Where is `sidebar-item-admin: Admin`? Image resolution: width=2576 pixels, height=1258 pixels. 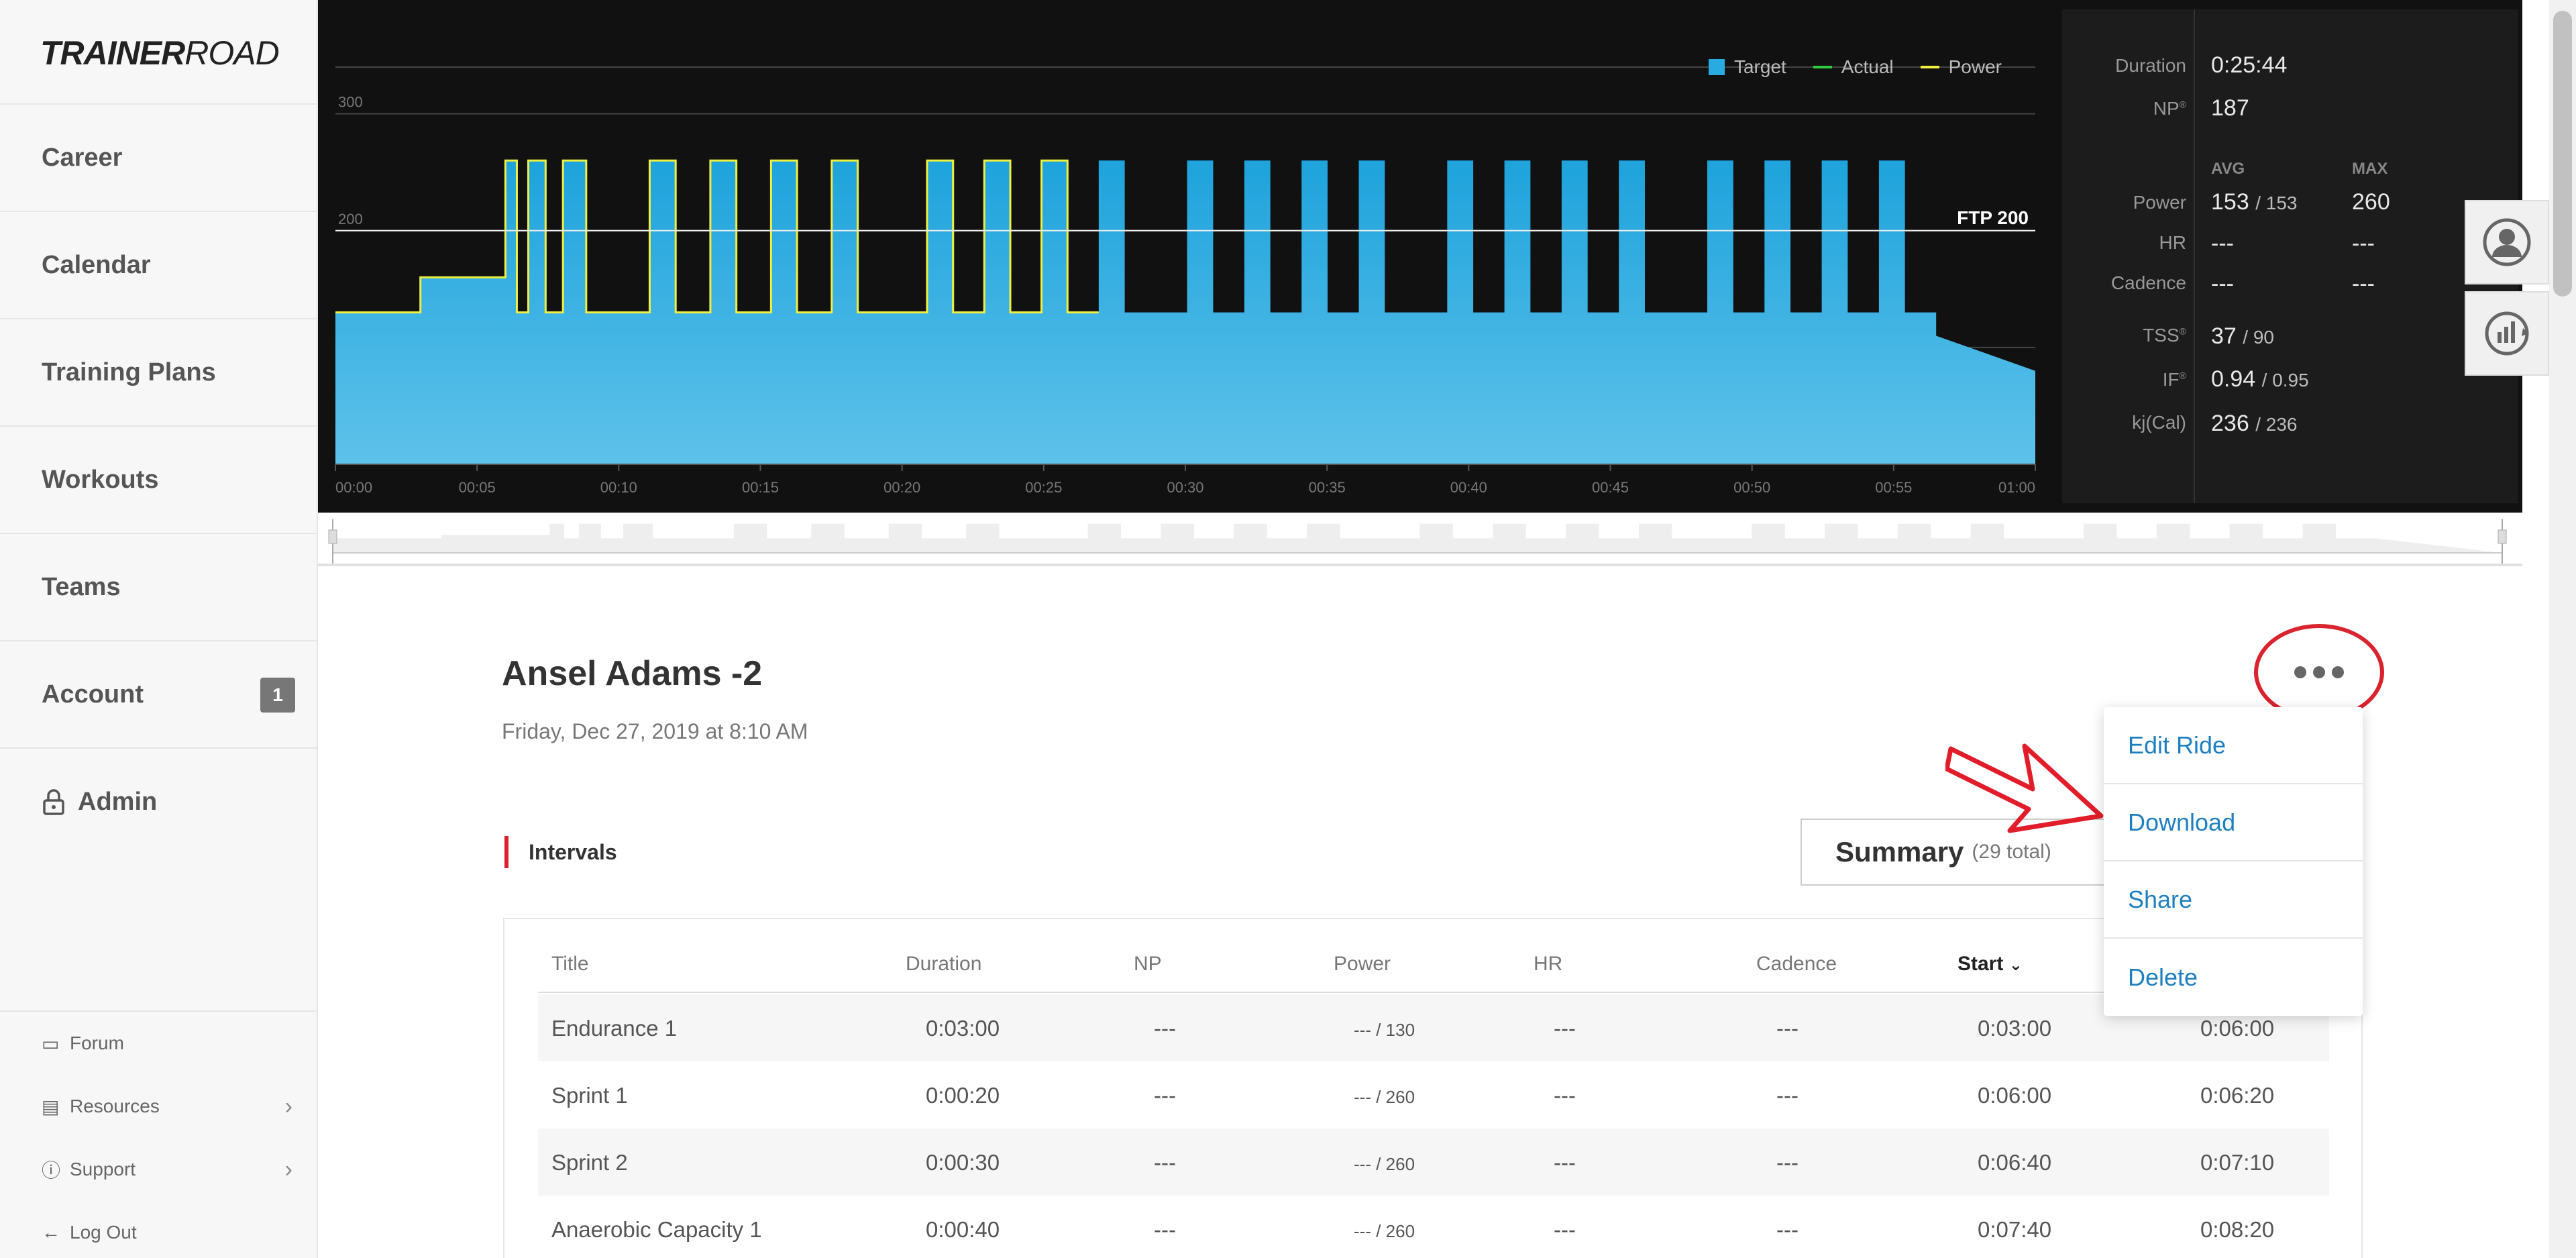 sidebar-item-admin: Admin is located at coordinates (158, 801).